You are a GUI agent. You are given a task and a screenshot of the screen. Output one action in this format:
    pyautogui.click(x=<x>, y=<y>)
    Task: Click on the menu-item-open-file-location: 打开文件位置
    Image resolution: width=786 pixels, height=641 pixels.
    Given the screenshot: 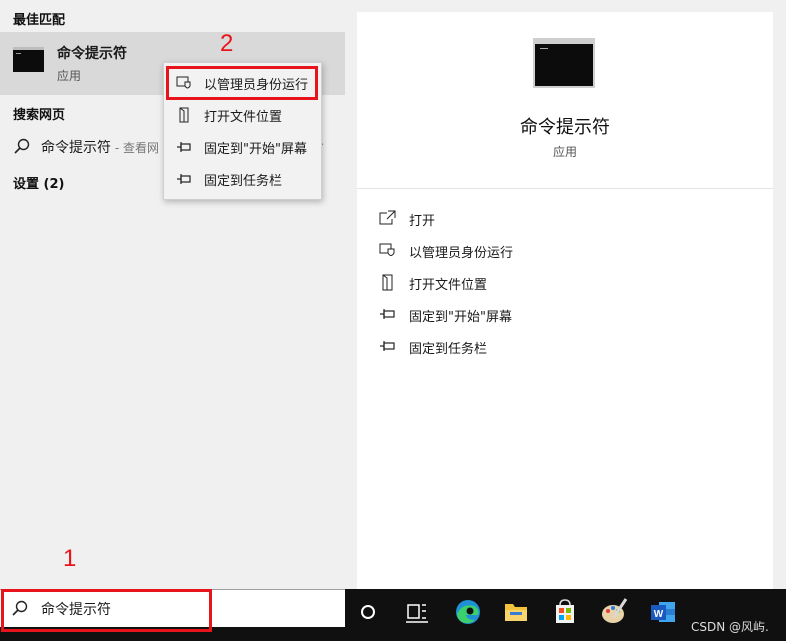 What is the action you would take?
    pyautogui.click(x=242, y=115)
    